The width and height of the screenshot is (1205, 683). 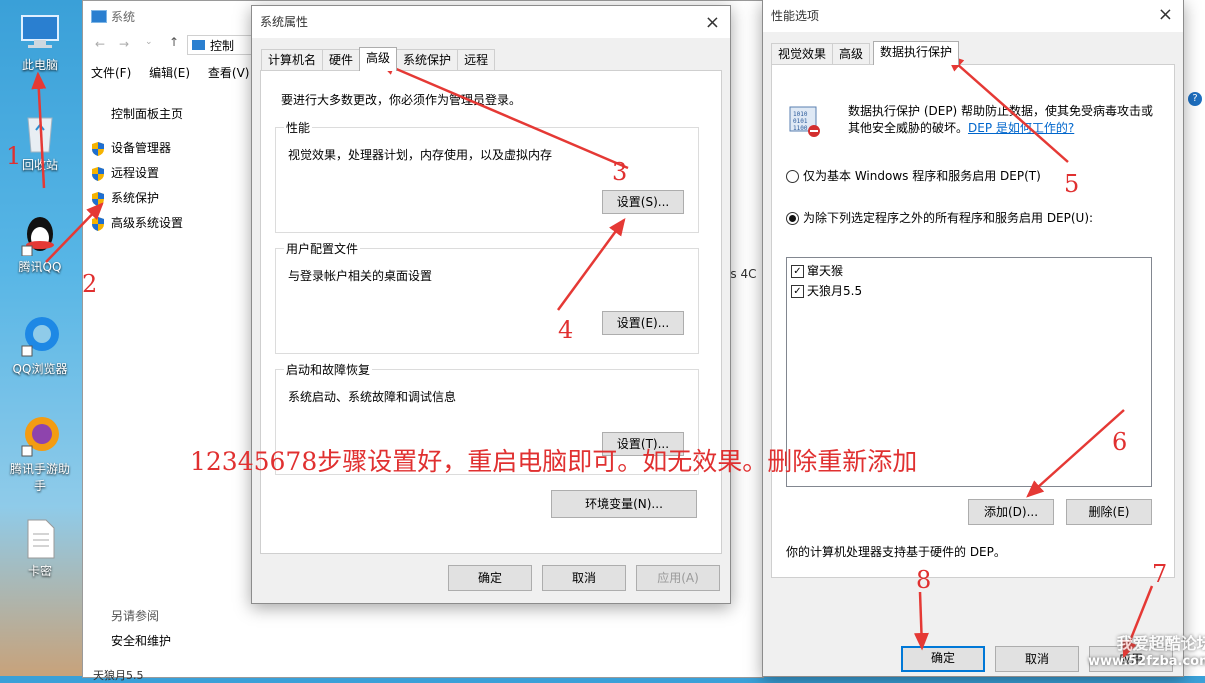 What do you see at coordinates (916, 53) in the screenshot?
I see `tab-data-execution-prevention: 数据执行保护` at bounding box center [916, 53].